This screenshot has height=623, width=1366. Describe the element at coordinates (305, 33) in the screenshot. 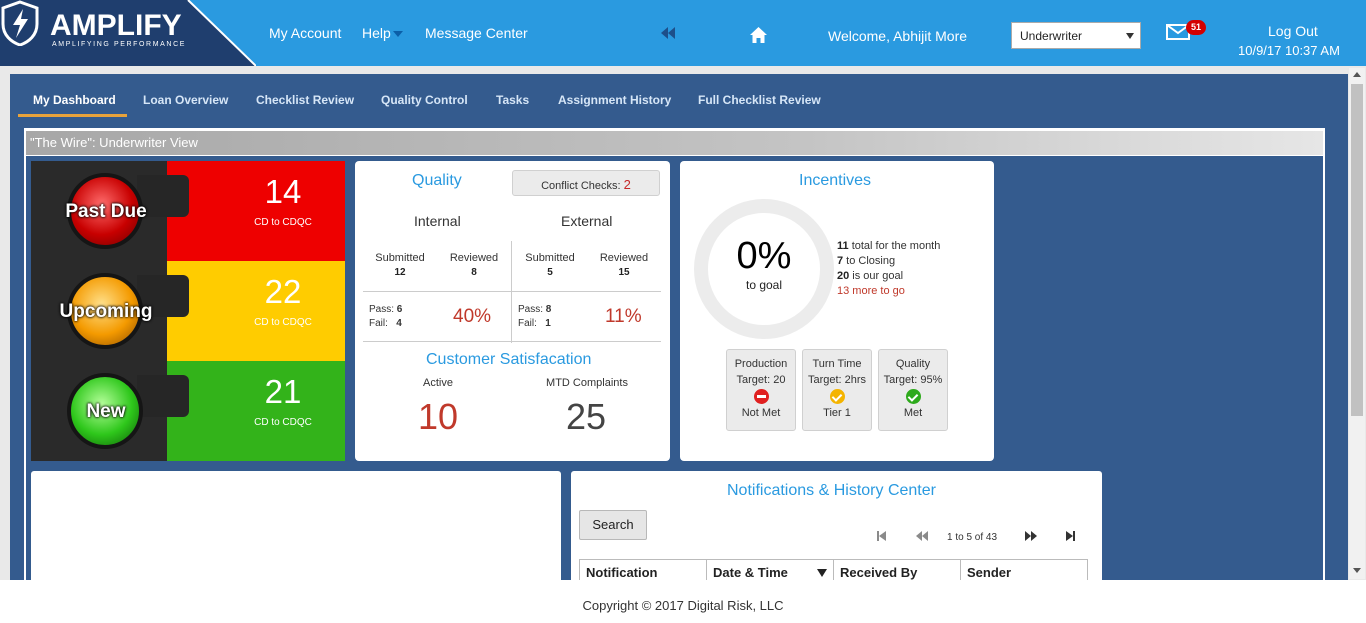

I see `nav-my-account: My Account` at that location.